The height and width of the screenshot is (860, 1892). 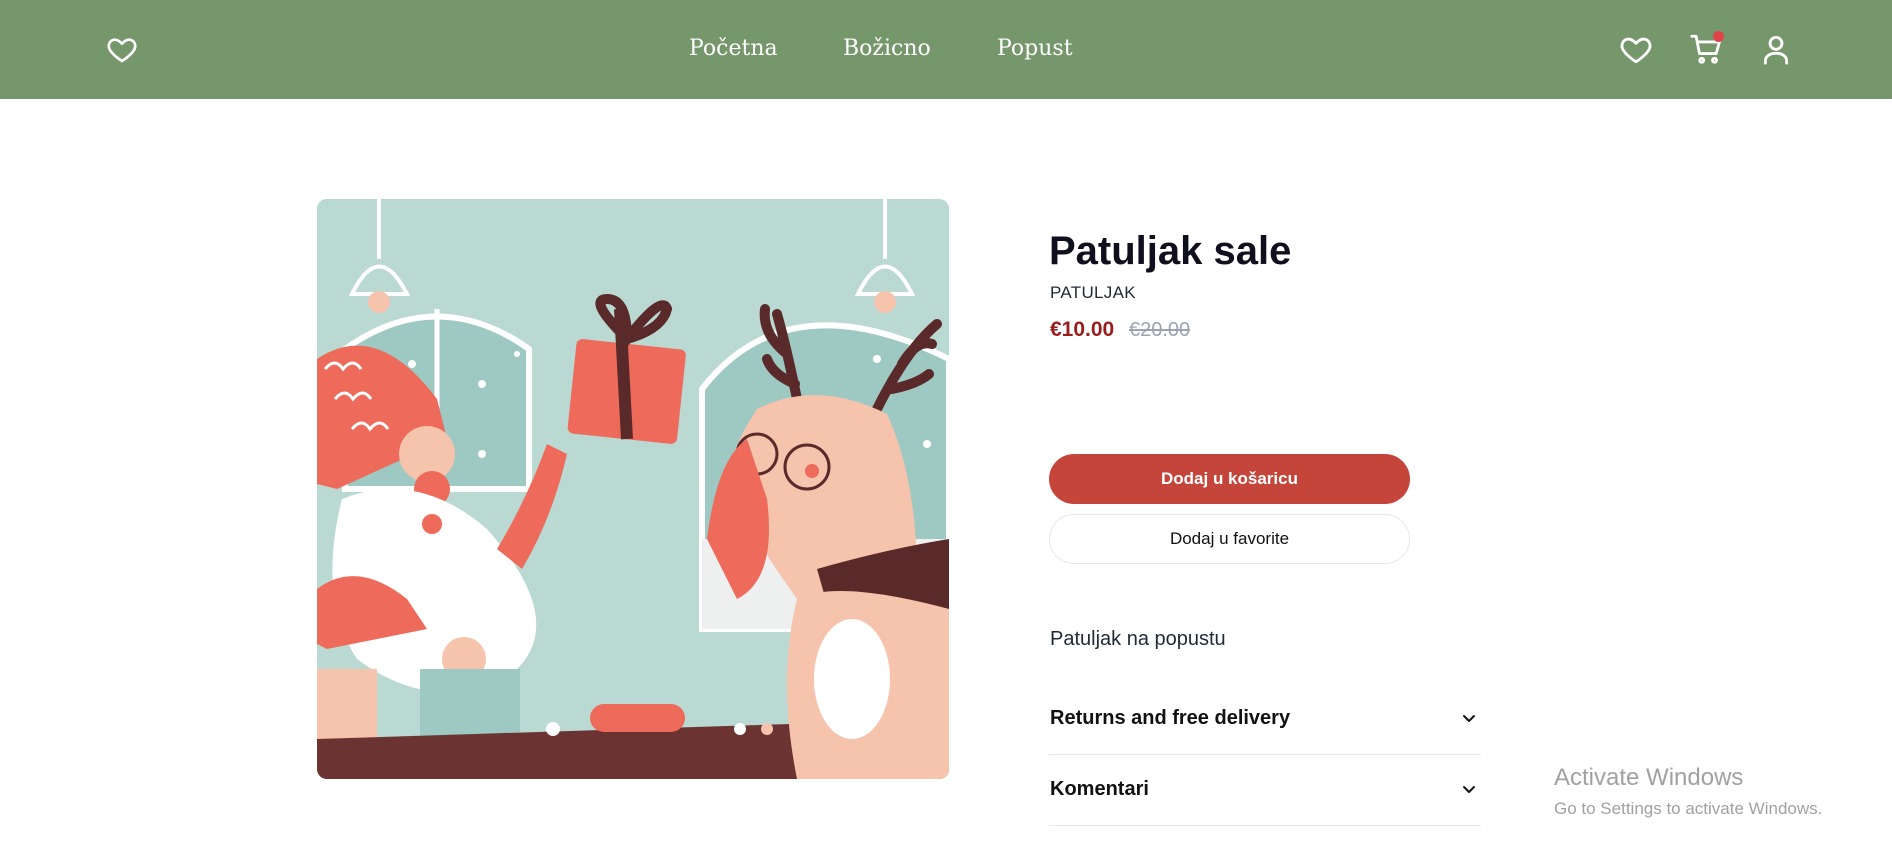 I want to click on accordion-returns-delivery: Returns and free delivery, so click(x=1265, y=719).